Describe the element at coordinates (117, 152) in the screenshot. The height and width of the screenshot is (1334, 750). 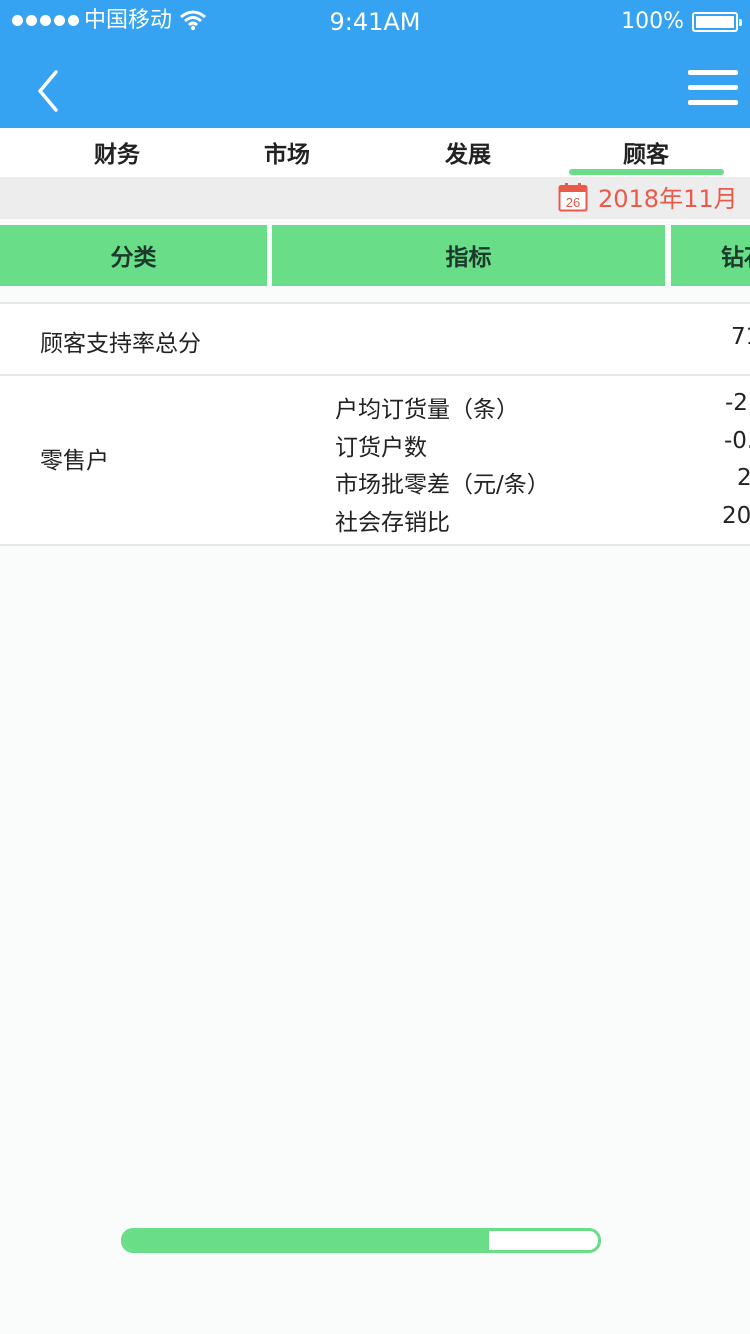
I see `tab-finance: 财务` at that location.